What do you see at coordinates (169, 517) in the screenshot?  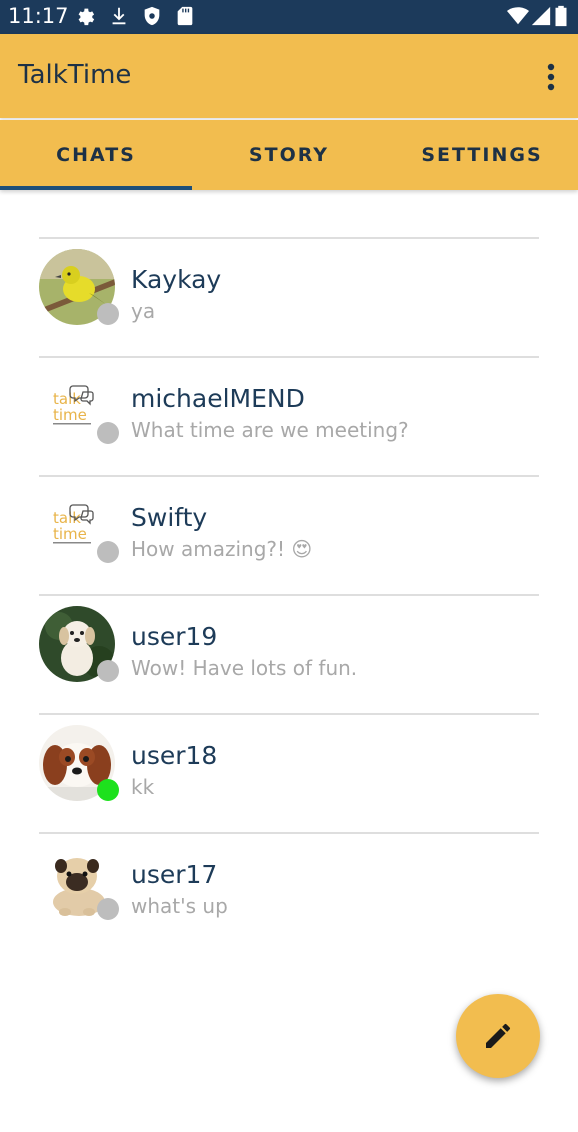 I see `chat-name: Swifty` at bounding box center [169, 517].